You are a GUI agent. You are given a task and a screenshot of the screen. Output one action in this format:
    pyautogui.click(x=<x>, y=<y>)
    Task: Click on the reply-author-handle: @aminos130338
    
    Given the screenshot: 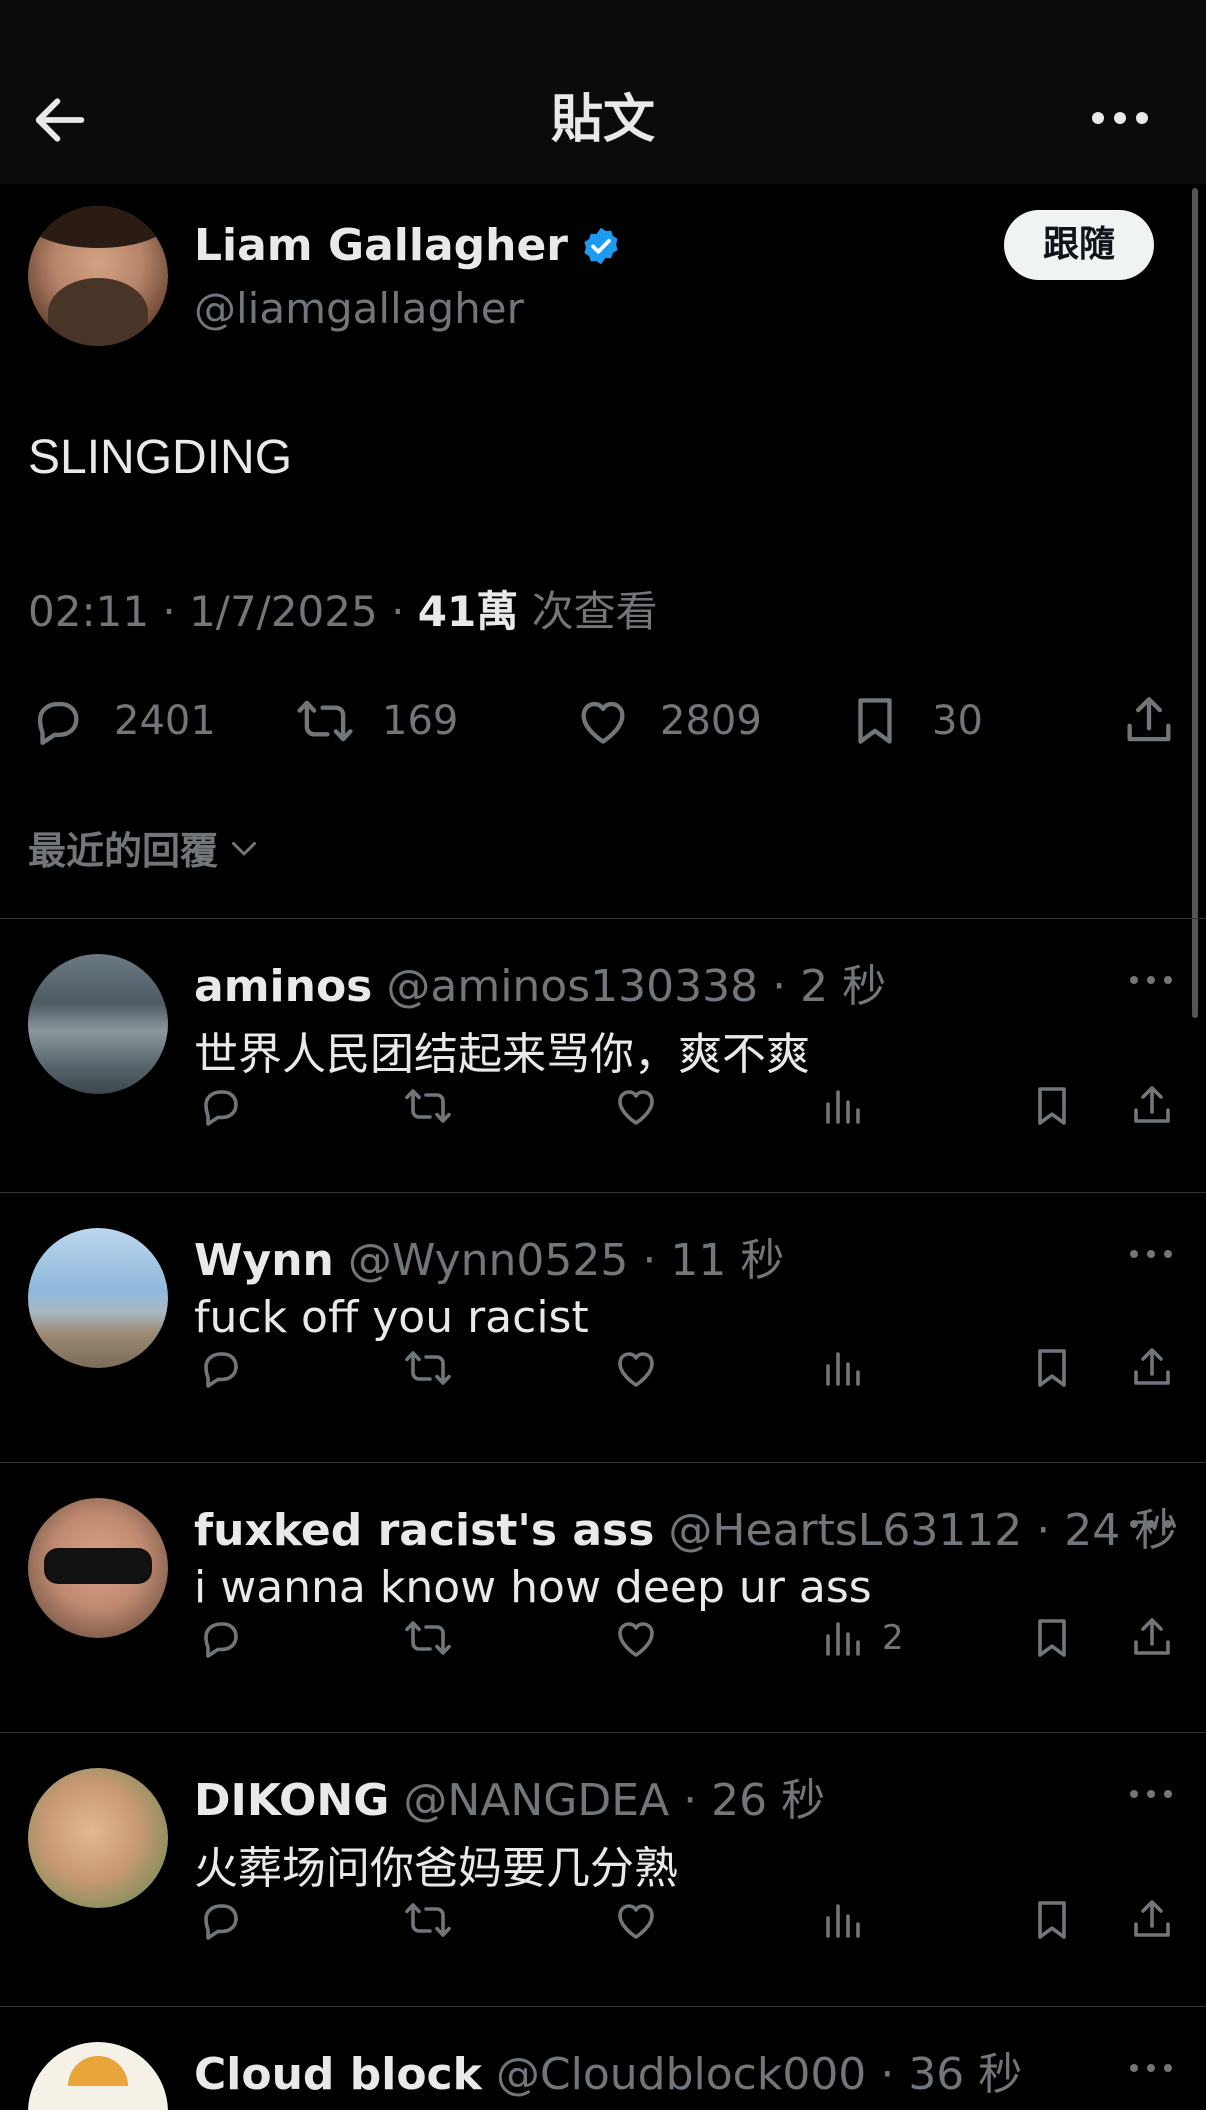 What is the action you would take?
    pyautogui.click(x=572, y=986)
    